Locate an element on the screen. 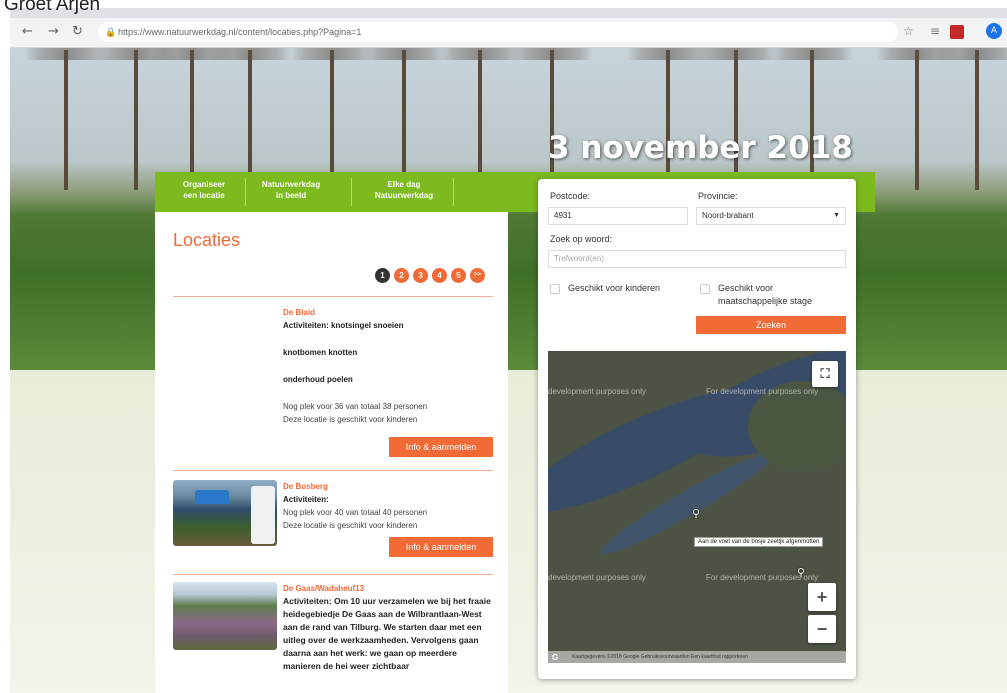  page-button-2: 2 is located at coordinates (401, 275).